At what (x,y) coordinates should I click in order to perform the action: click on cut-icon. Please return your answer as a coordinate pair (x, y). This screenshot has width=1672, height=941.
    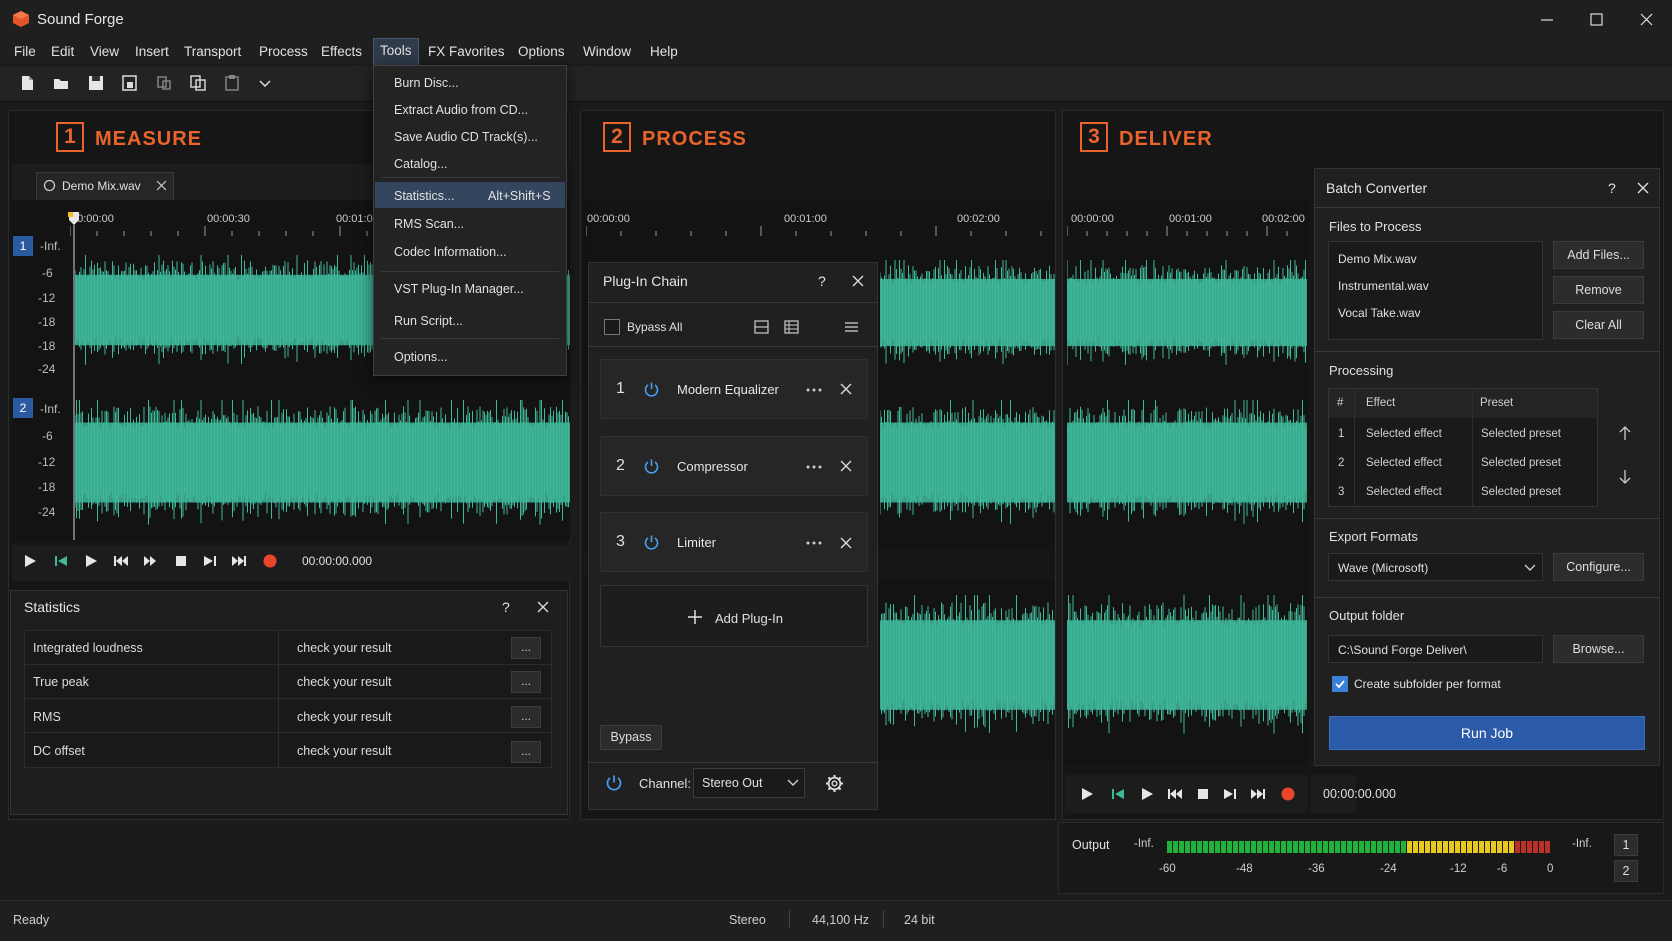
    Looking at the image, I should click on (164, 83).